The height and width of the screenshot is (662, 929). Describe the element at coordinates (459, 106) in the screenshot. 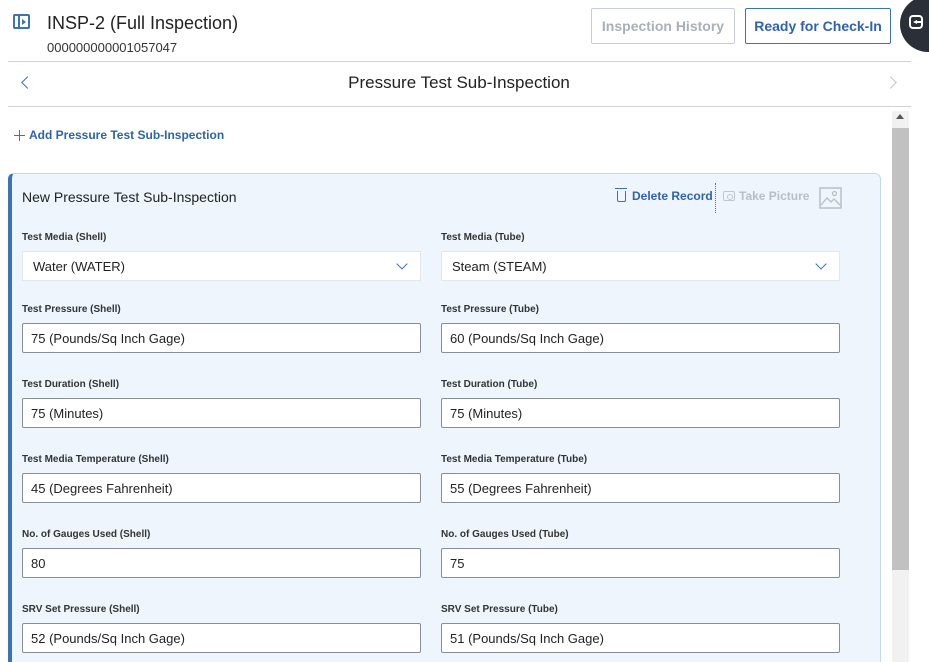

I see `nav-divider` at that location.